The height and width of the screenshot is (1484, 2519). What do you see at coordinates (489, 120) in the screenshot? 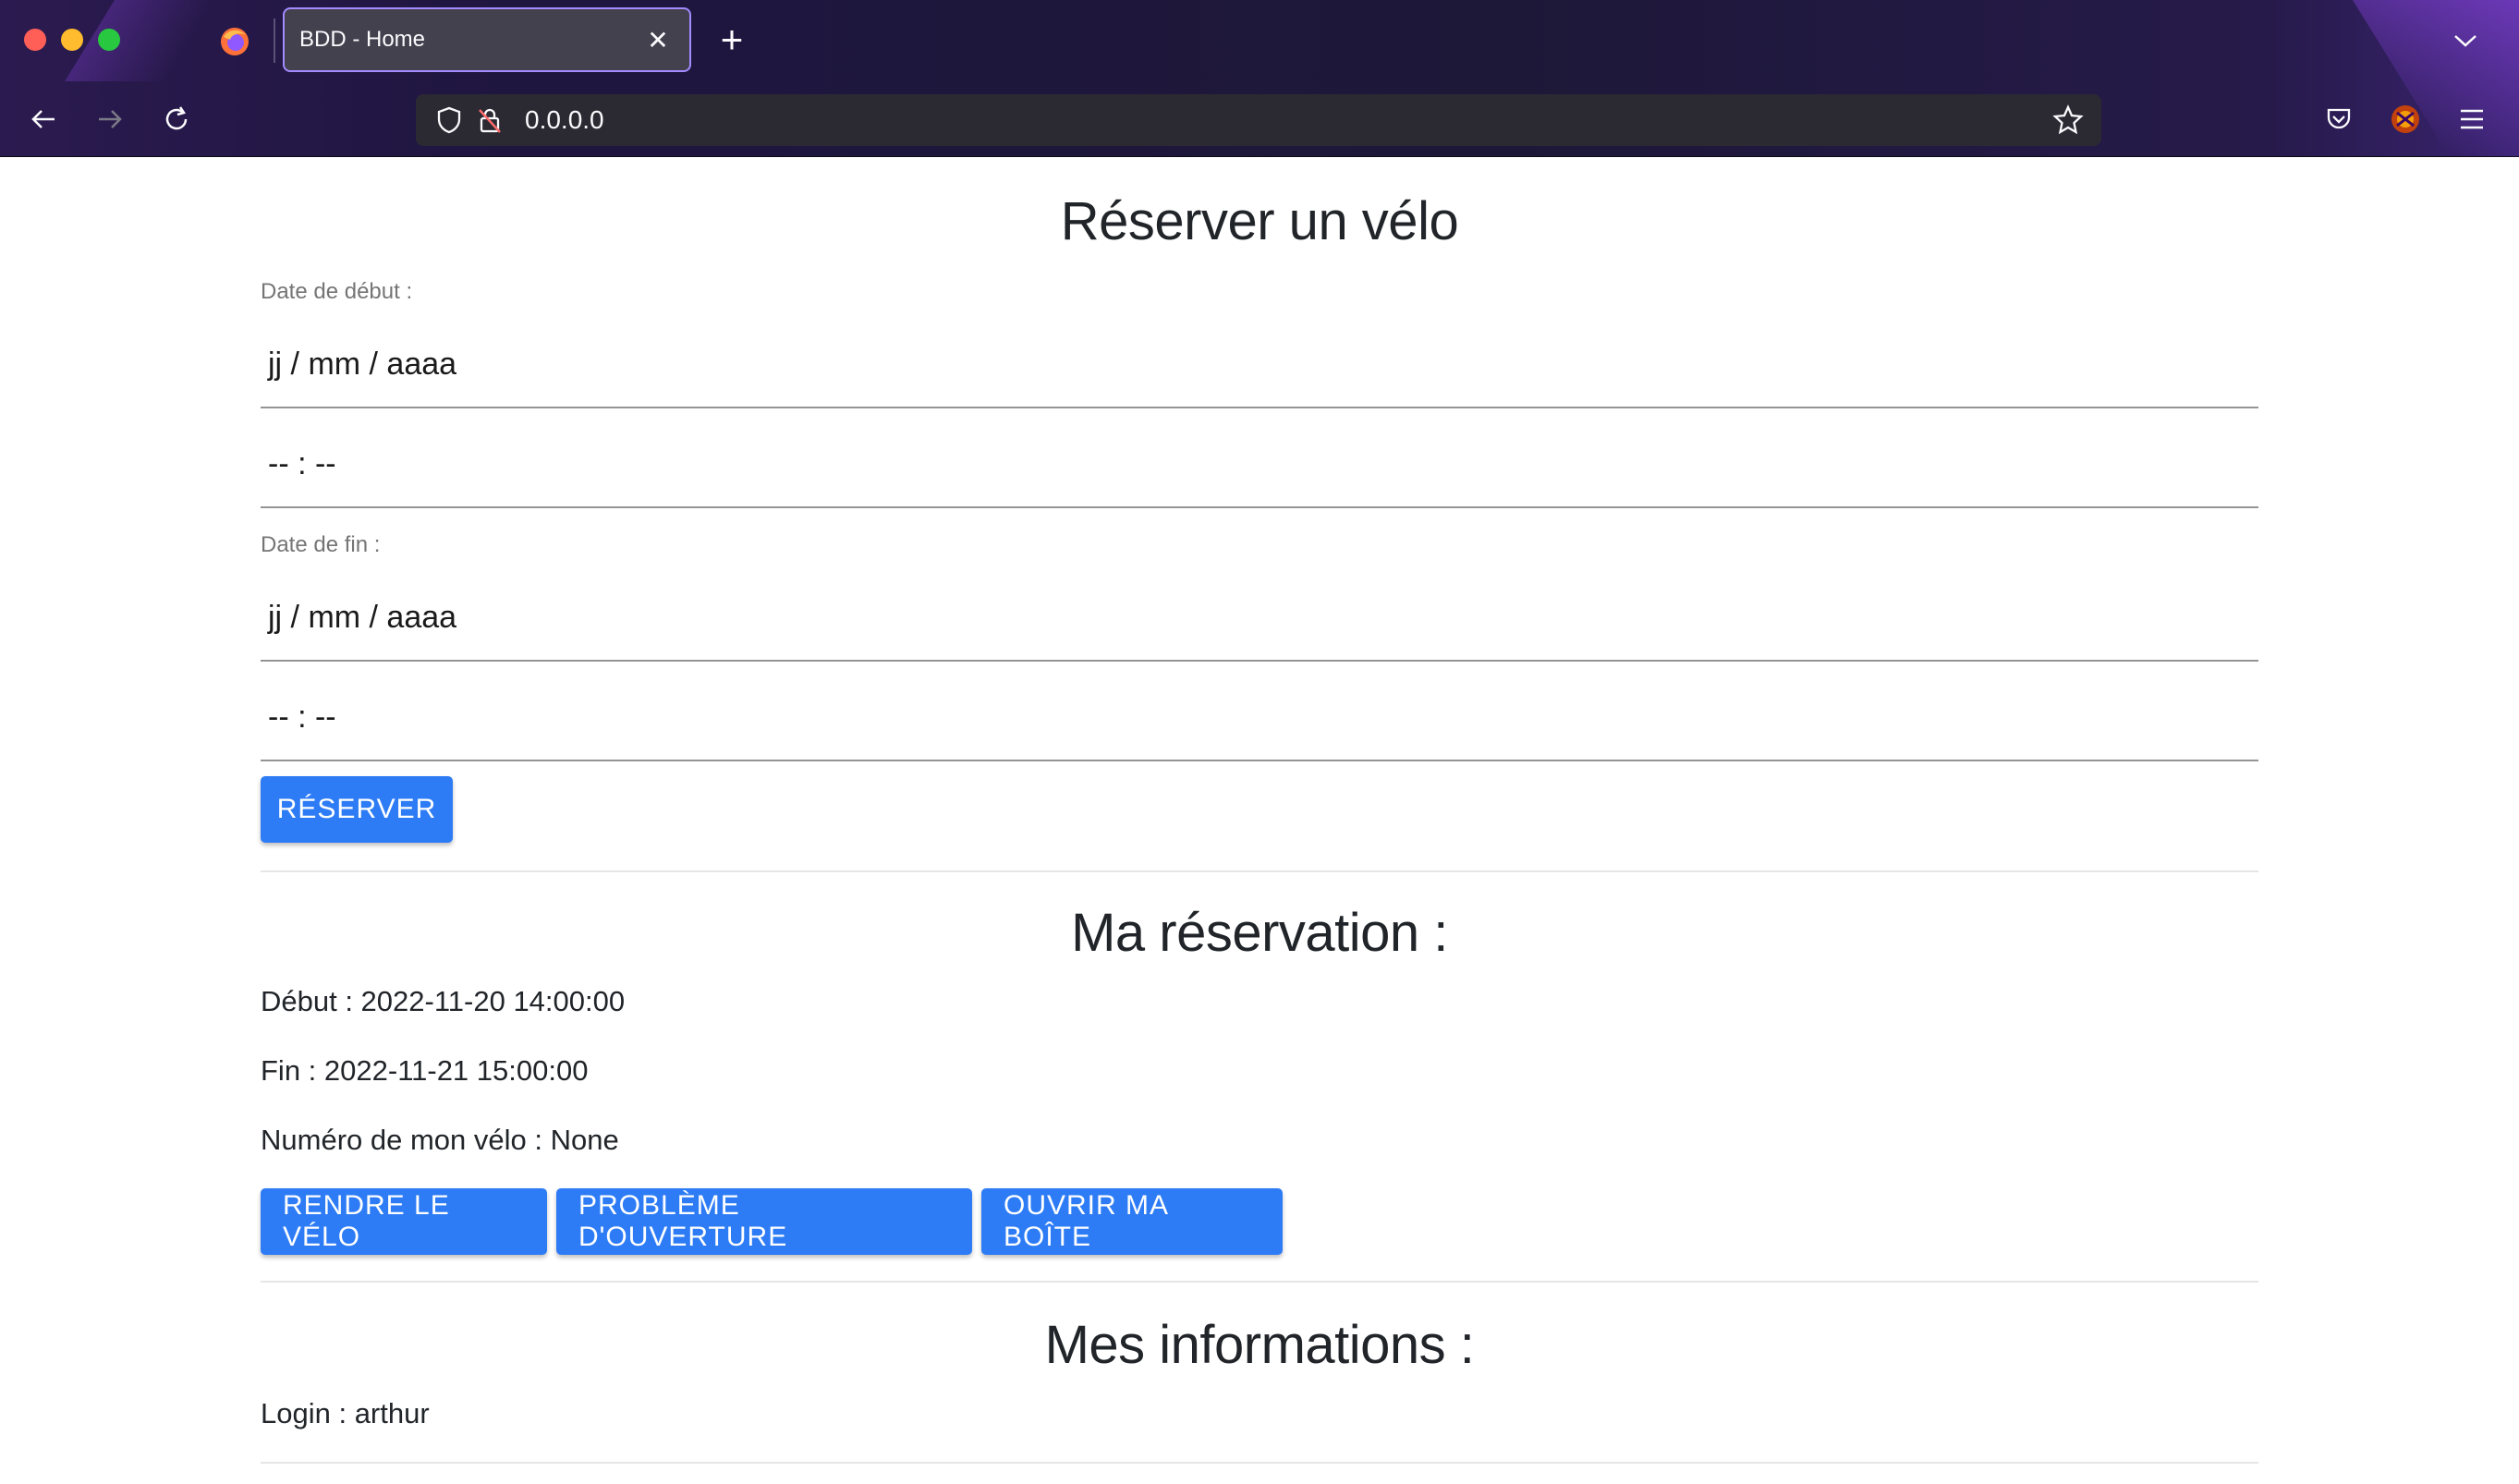
I see `insecure-lock-icon` at bounding box center [489, 120].